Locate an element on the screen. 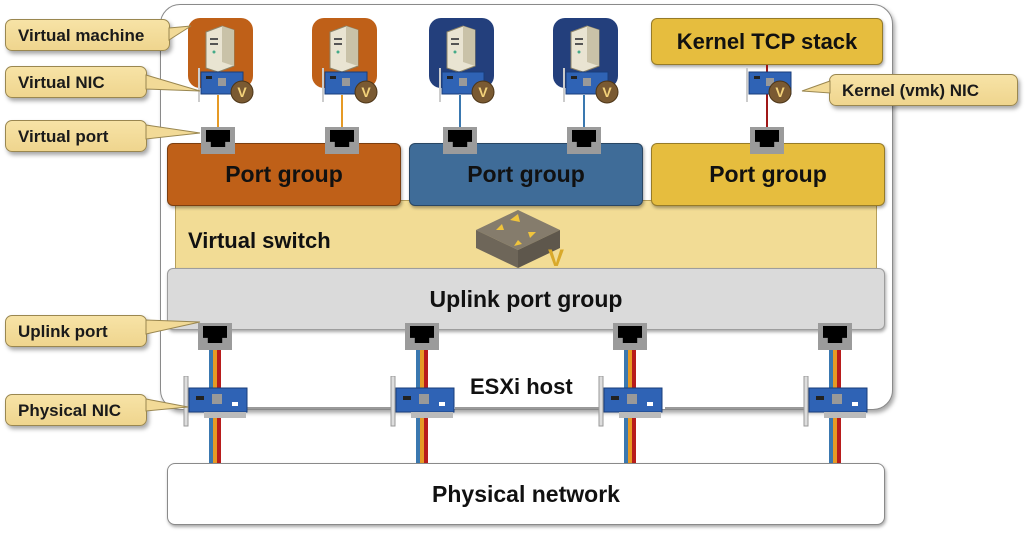 The image size is (1027, 535). callout-physical-nic: Physical NIC is located at coordinates (97, 410).